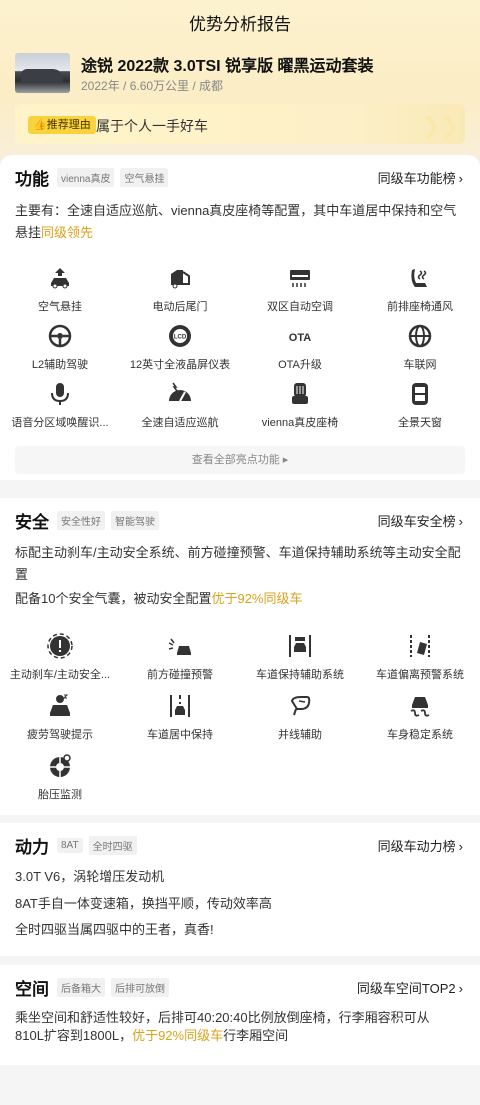 The image size is (480, 1105). I want to click on function-tag: vienna真皮, so click(86, 177).